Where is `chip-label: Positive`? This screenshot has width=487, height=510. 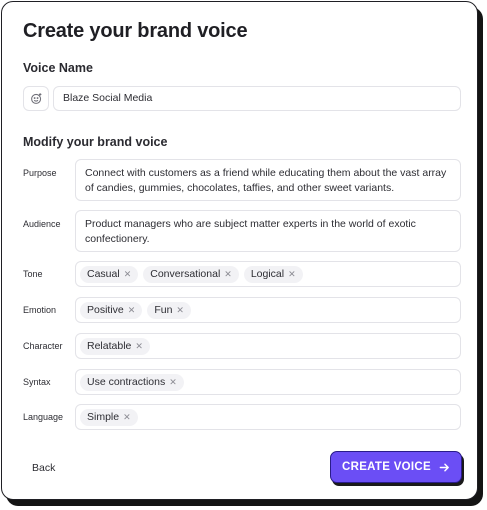 chip-label: Positive is located at coordinates (105, 310).